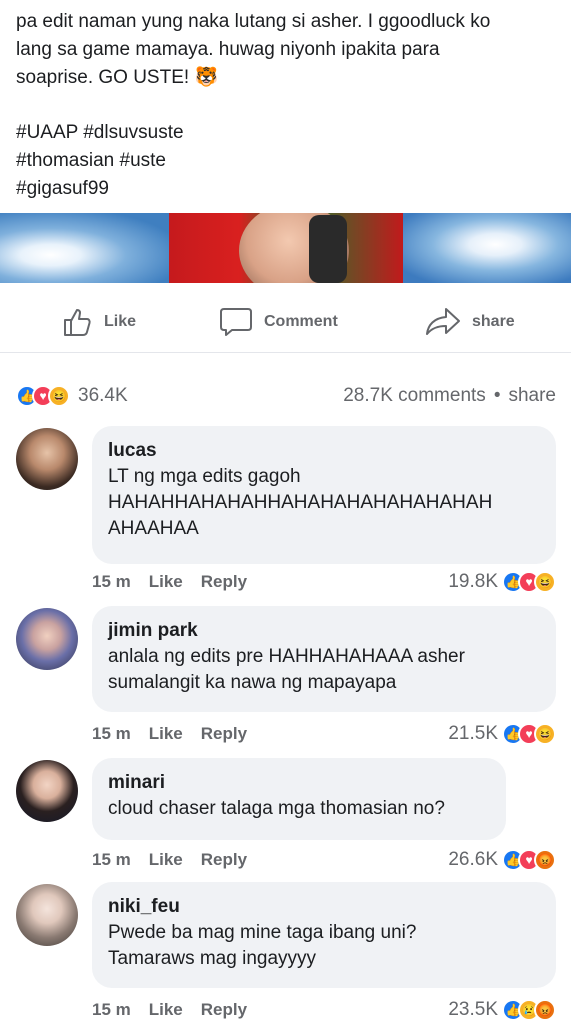  I want to click on comment-text: Tamaraws mag ingayyyy, so click(212, 958).